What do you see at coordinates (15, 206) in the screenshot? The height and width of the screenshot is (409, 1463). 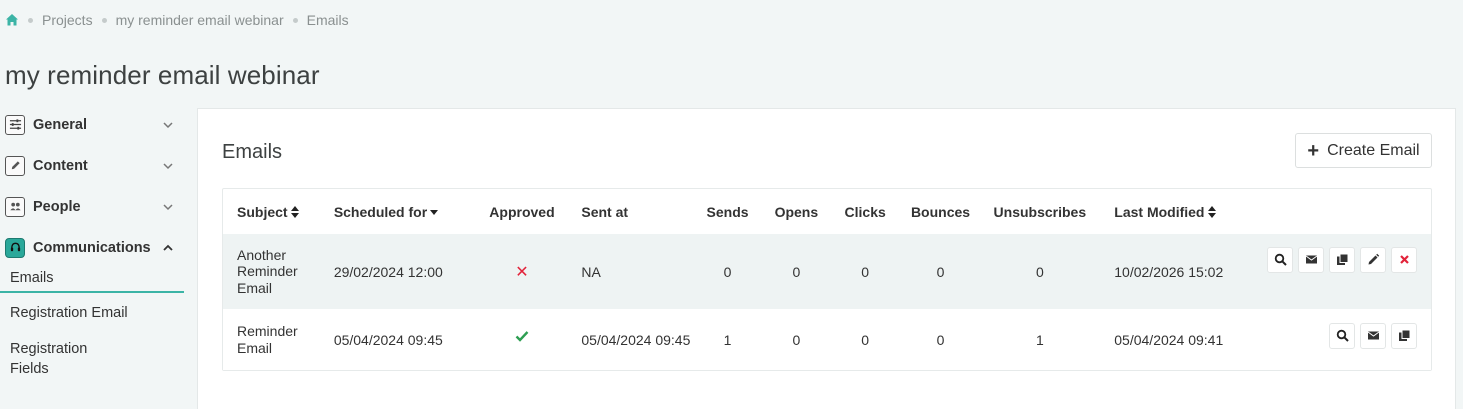 I see `people-icon` at bounding box center [15, 206].